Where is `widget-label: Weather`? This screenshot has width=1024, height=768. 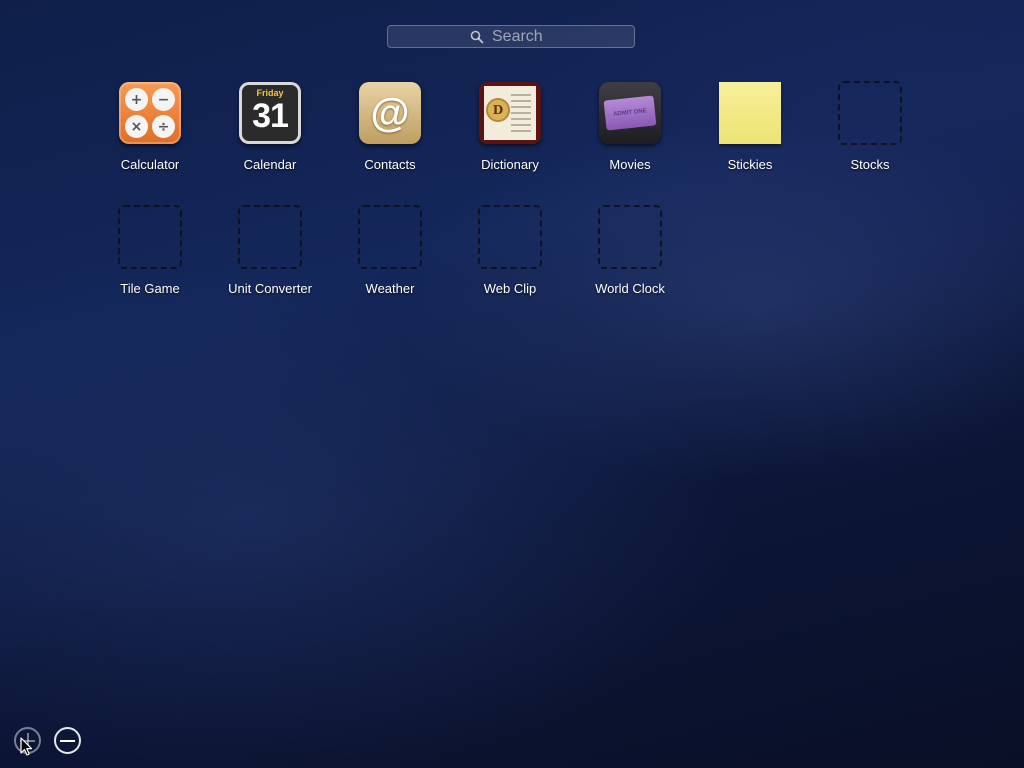
widget-label: Weather is located at coordinates (390, 288).